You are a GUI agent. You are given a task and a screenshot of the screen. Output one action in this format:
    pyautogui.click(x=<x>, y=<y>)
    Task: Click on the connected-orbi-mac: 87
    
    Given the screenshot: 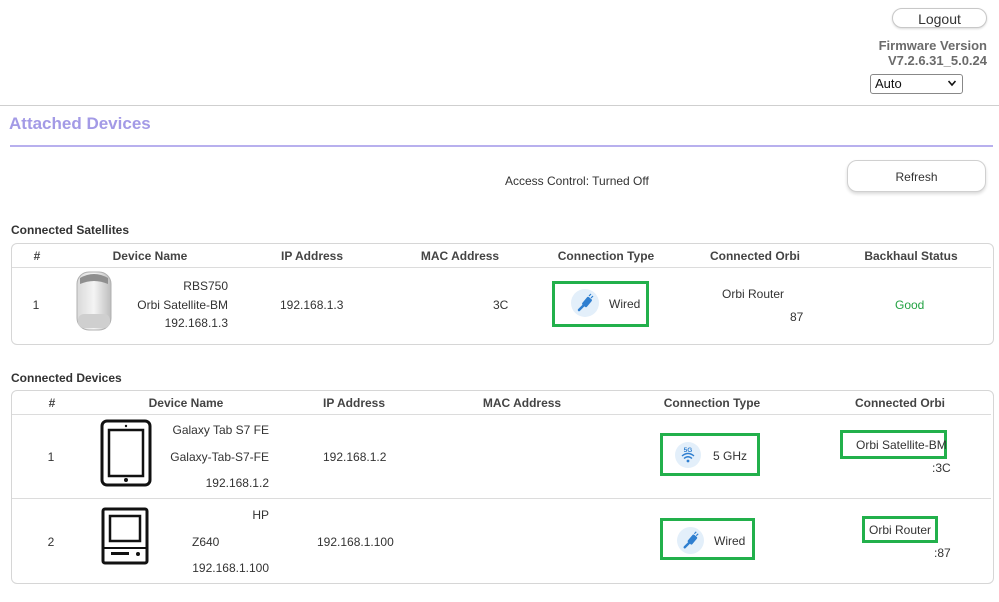 What is the action you would take?
    pyautogui.click(x=797, y=317)
    